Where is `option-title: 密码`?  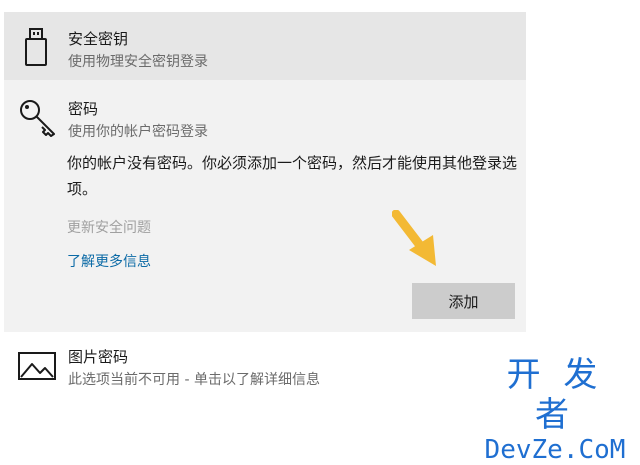 option-title: 密码 is located at coordinates (83, 109).